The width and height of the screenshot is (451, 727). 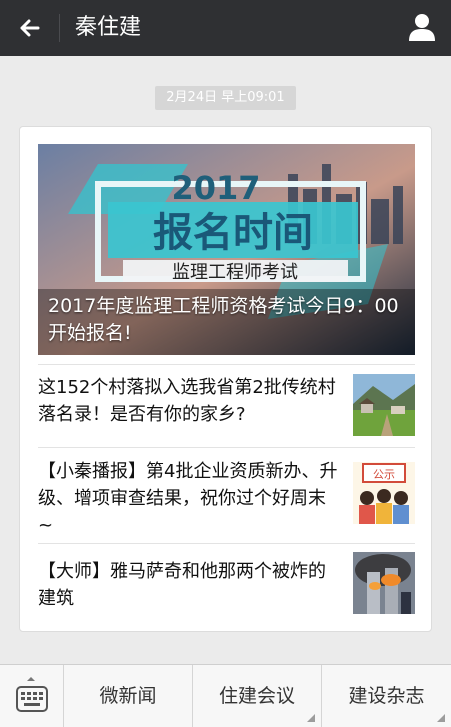 What do you see at coordinates (233, 233) in the screenshot?
I see `banner-main-text: 报名时间` at bounding box center [233, 233].